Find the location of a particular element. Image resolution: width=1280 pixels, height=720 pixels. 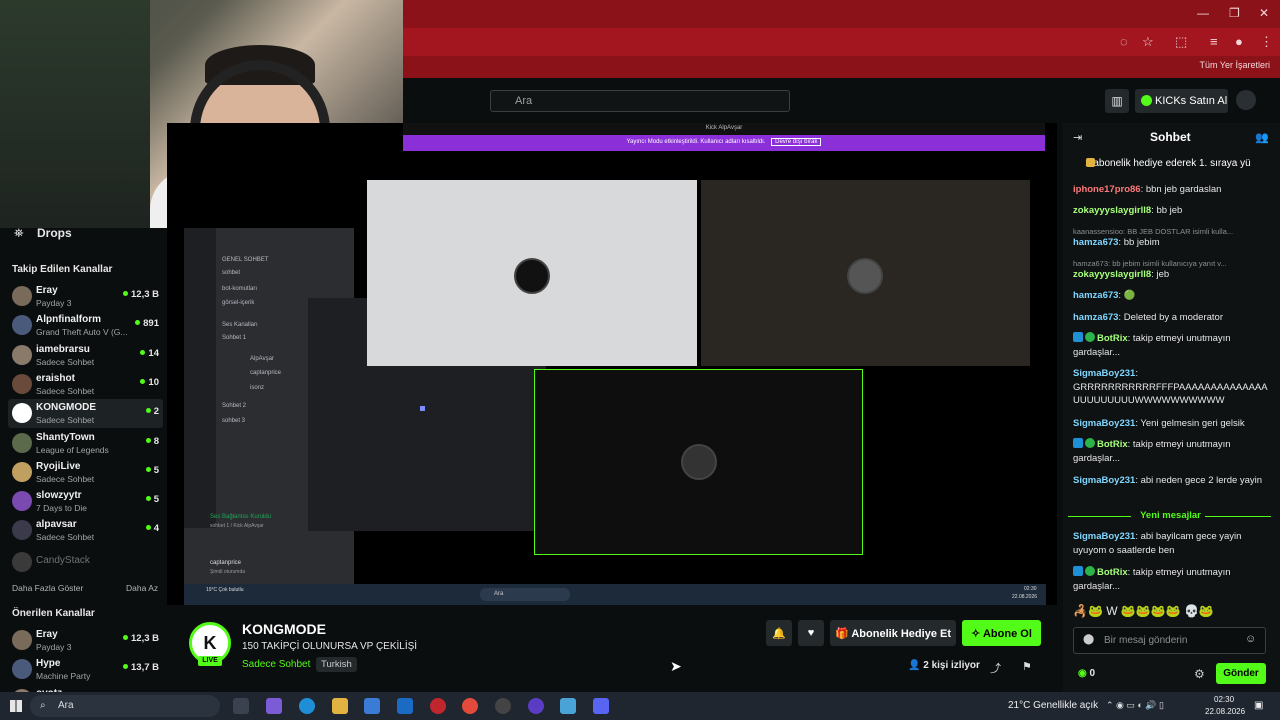

task-view-icon is located at coordinates (241, 706).